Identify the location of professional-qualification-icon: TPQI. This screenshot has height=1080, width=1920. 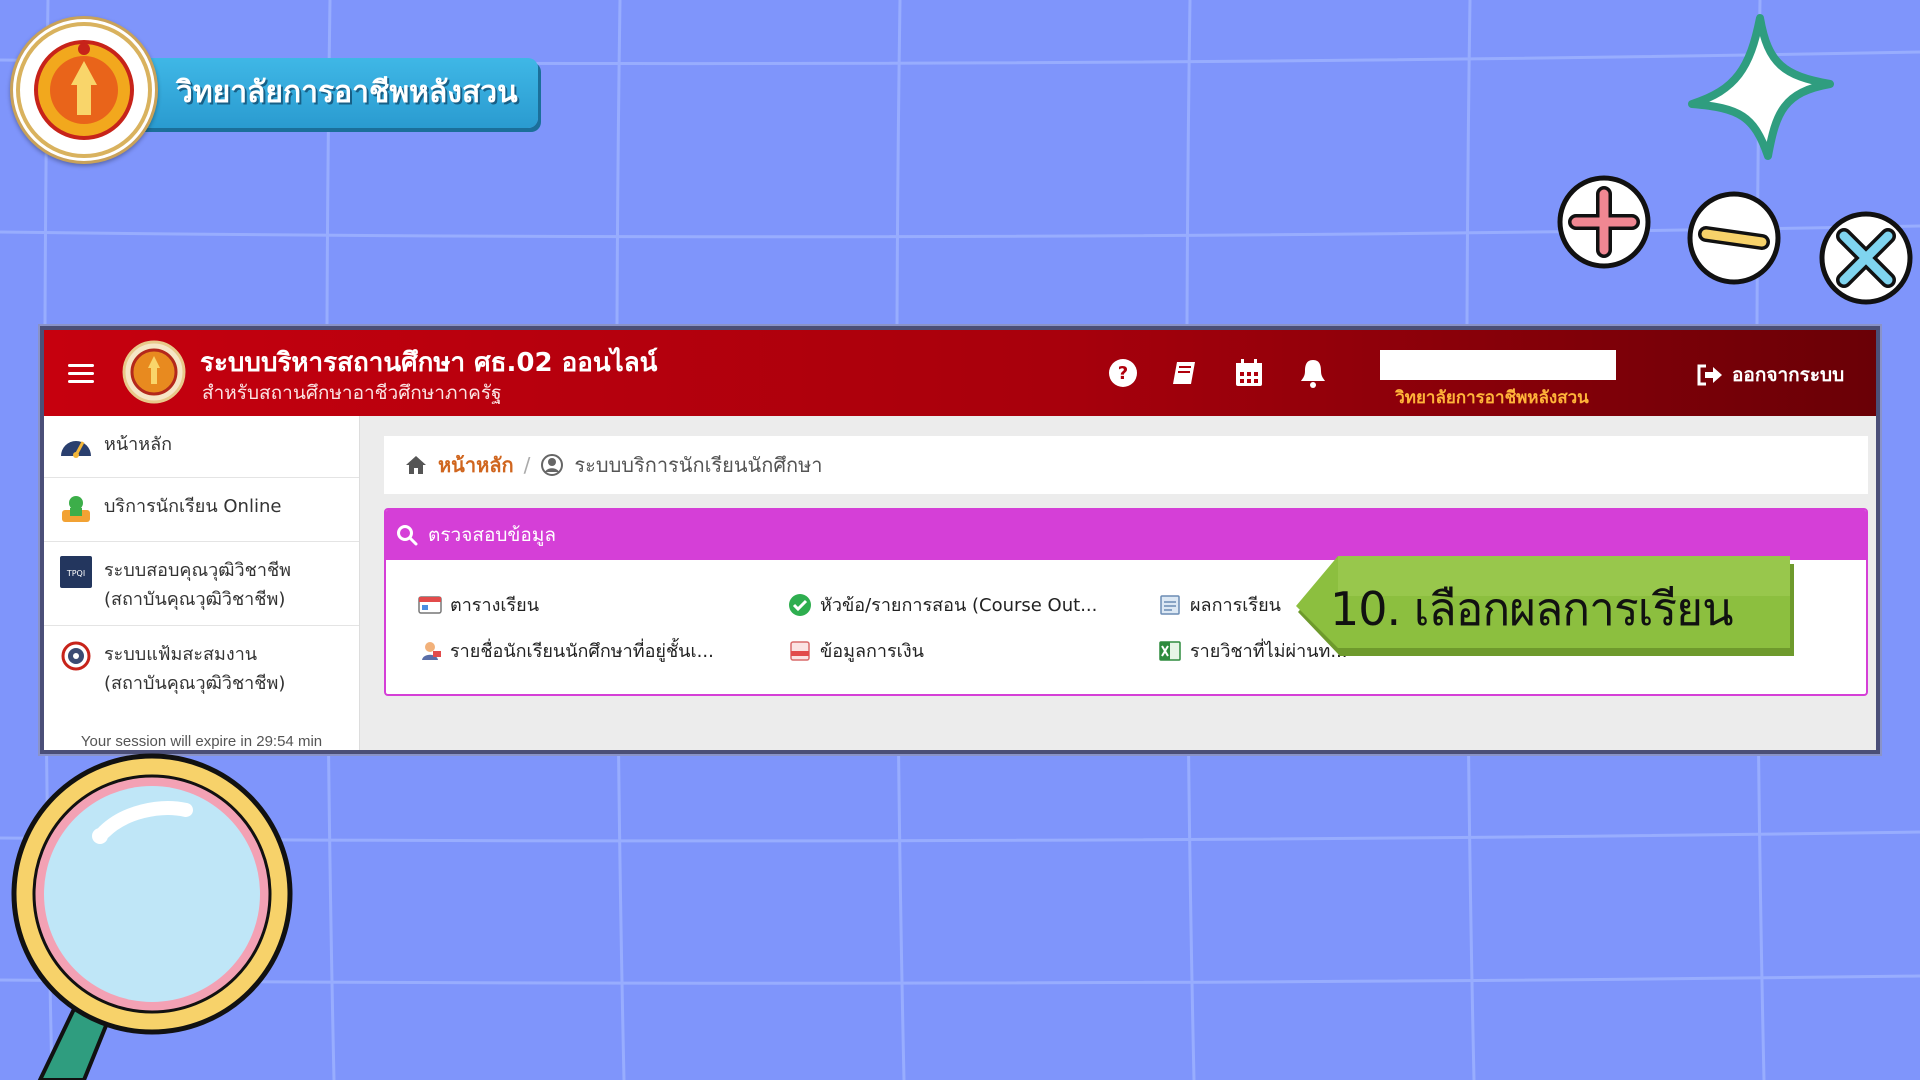
(76, 572).